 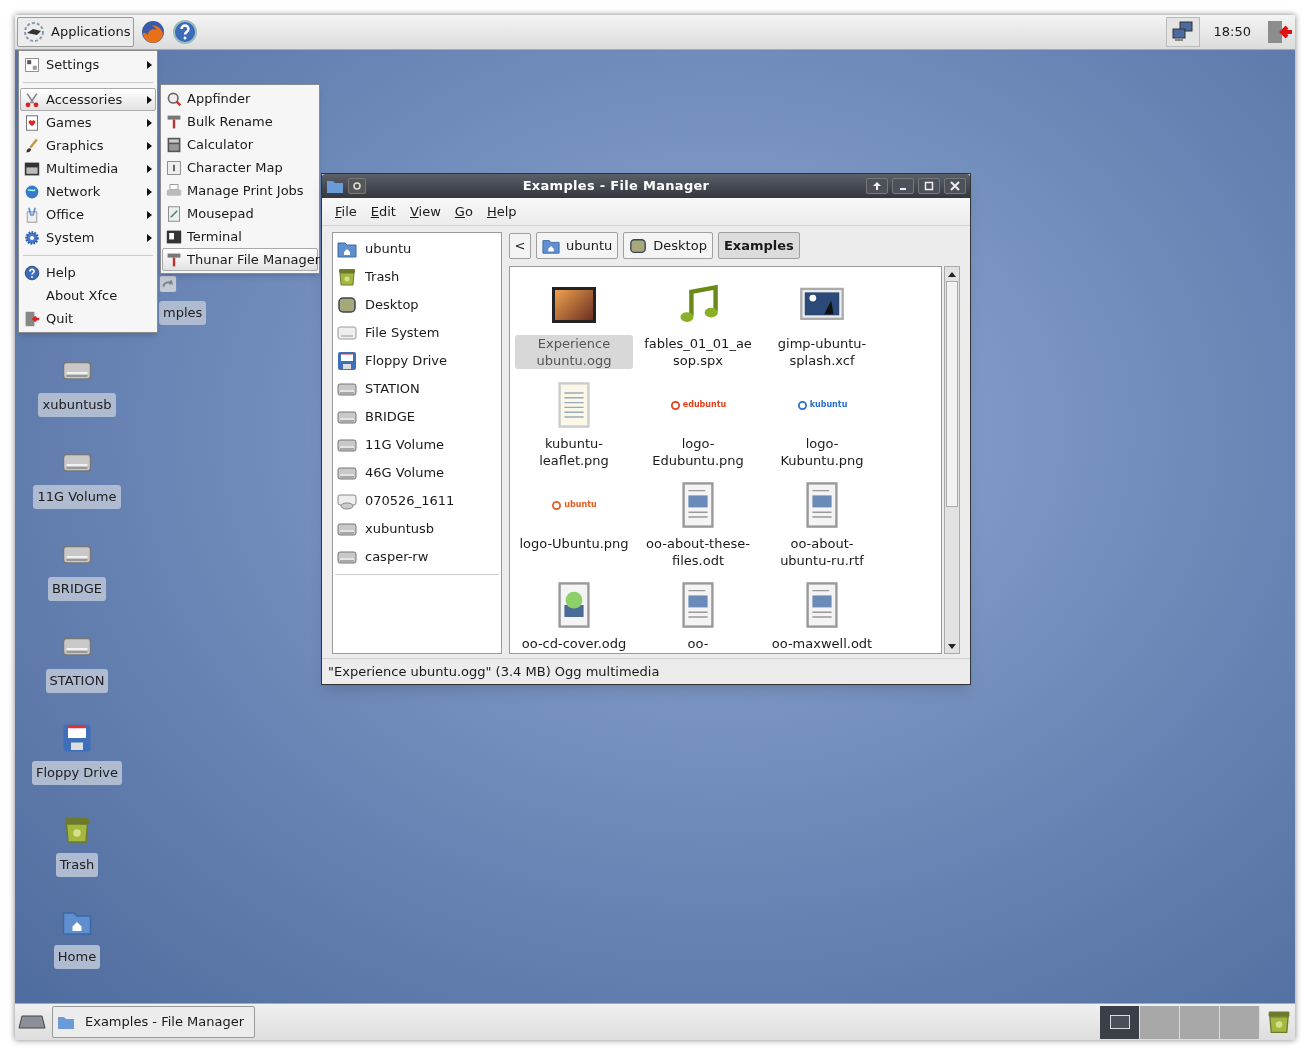 I want to click on icon-view-entry: kubuntu logo-Kubuntu.png, so click(x=822, y=429).